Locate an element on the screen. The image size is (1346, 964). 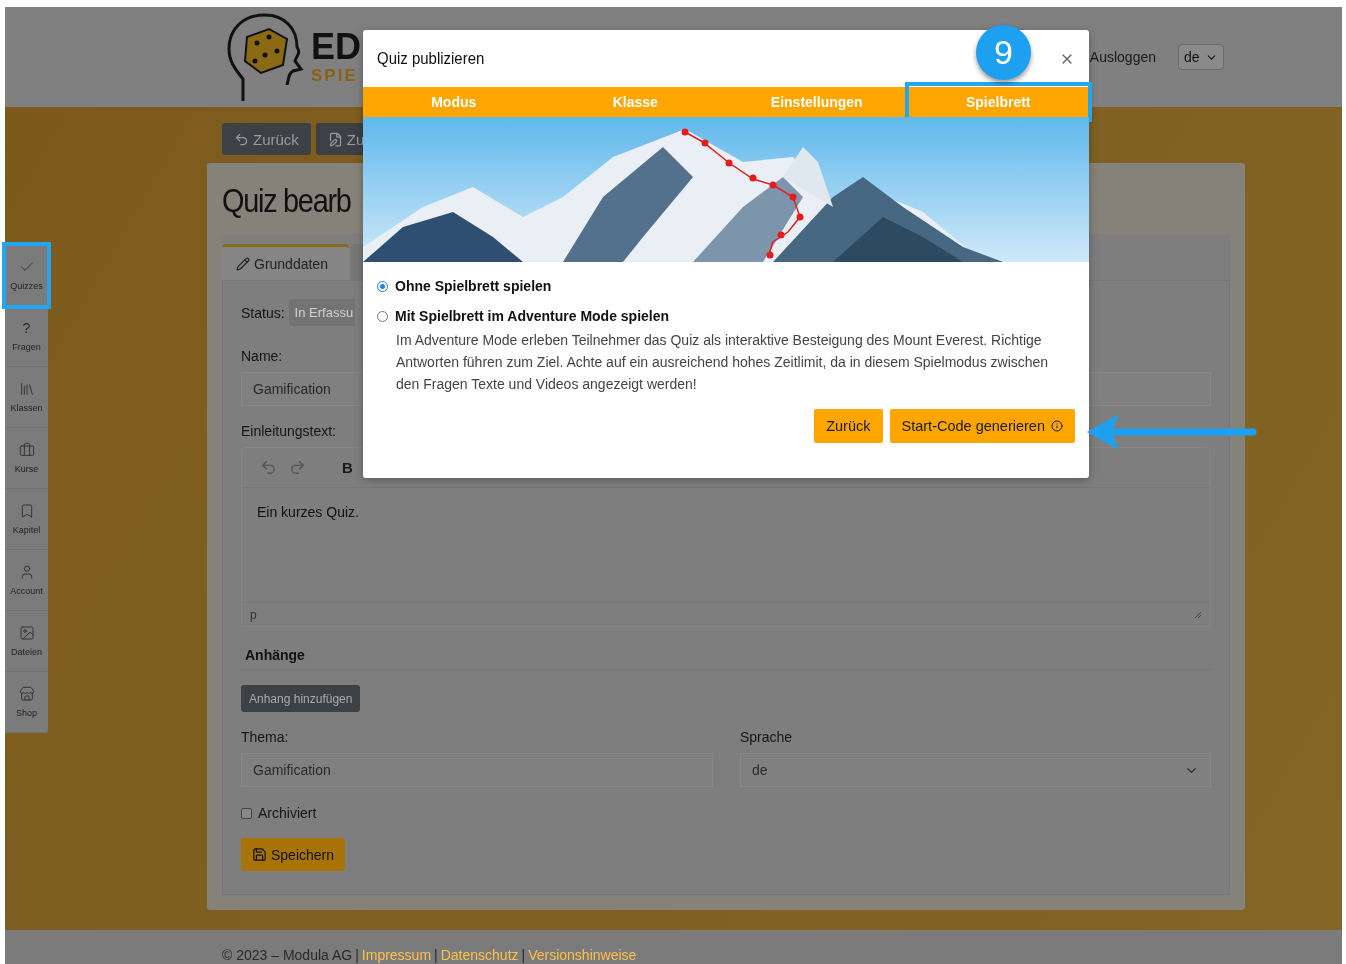
sidebar-item: Kurse is located at coordinates (26, 458).